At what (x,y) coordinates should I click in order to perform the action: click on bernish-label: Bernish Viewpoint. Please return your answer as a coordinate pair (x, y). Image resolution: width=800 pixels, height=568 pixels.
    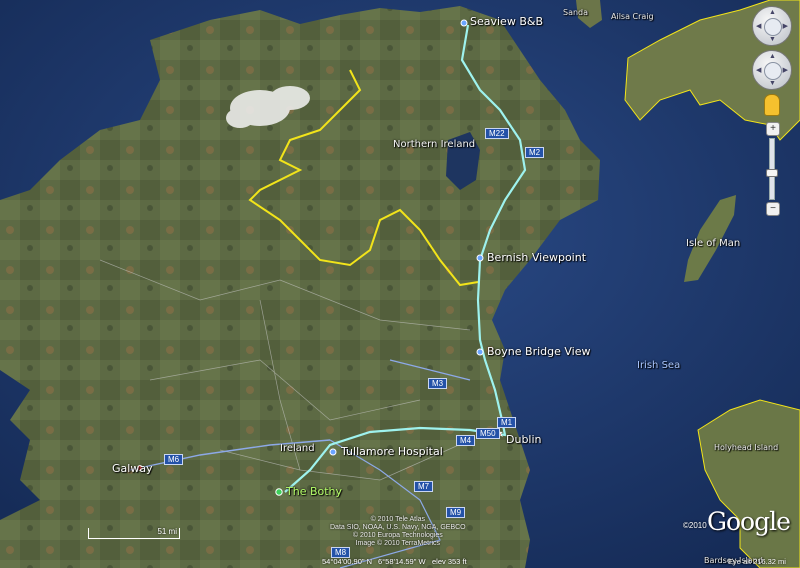
    Looking at the image, I should click on (536, 257).